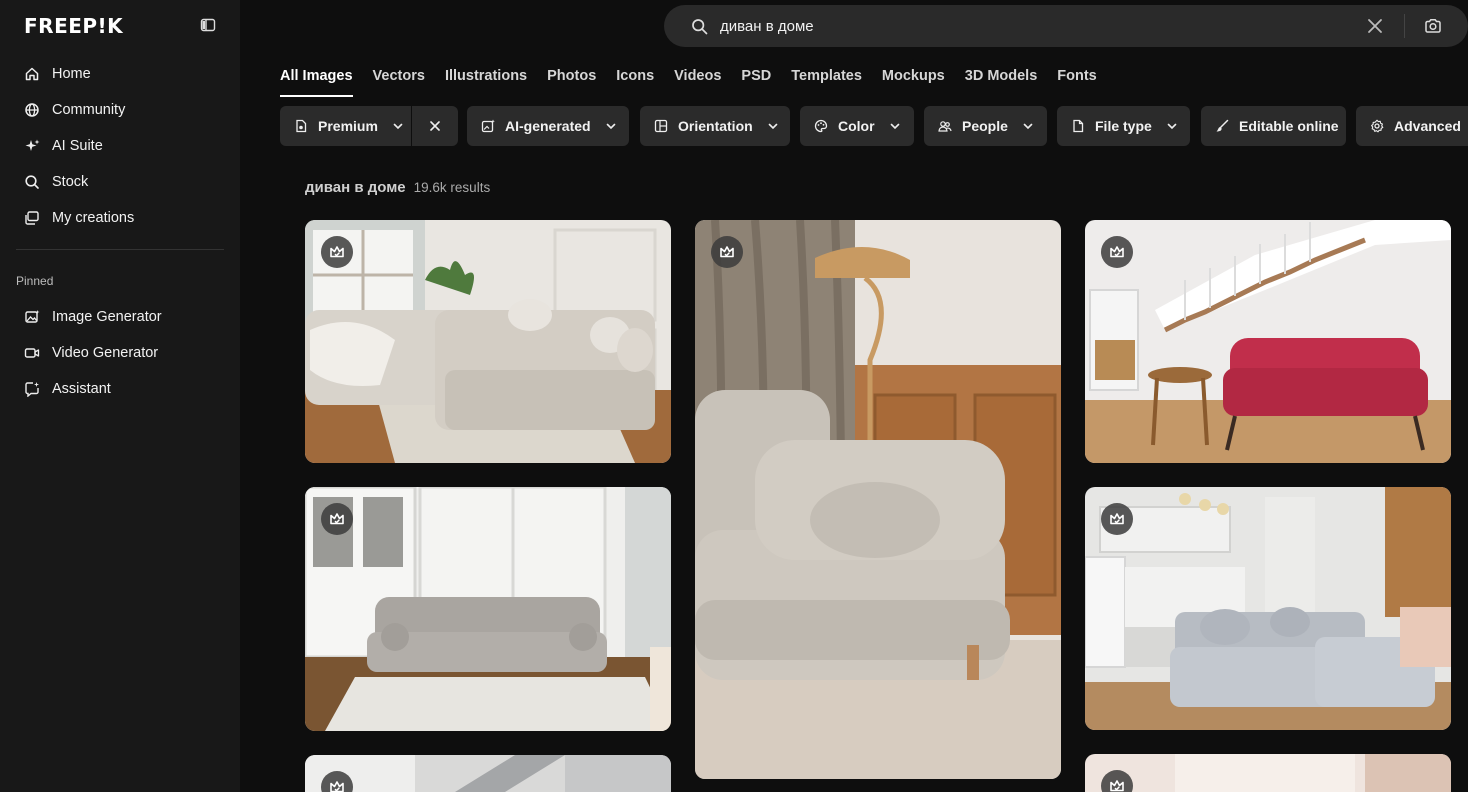  Describe the element at coordinates (208, 25) in the screenshot. I see `sidebar-toggle-icon` at that location.